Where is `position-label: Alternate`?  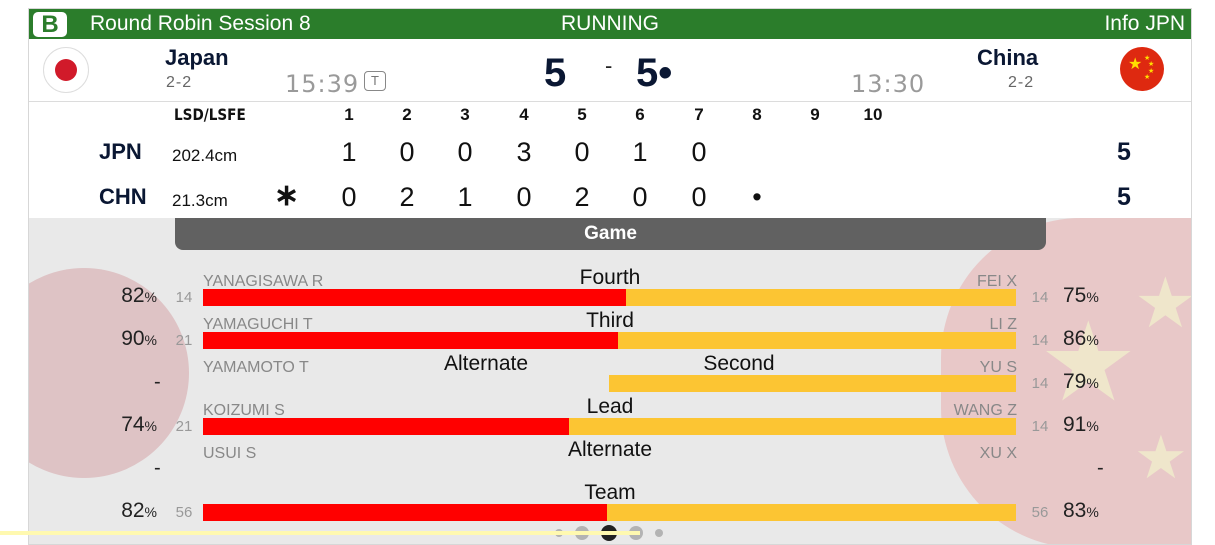
position-label: Alternate is located at coordinates (610, 449).